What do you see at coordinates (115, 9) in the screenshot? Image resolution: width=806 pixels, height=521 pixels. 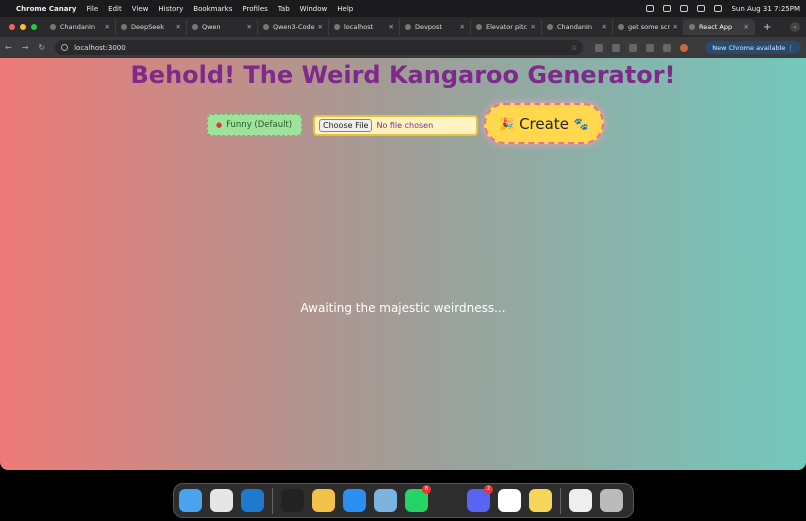 I see `menu-edit: Edit` at bounding box center [115, 9].